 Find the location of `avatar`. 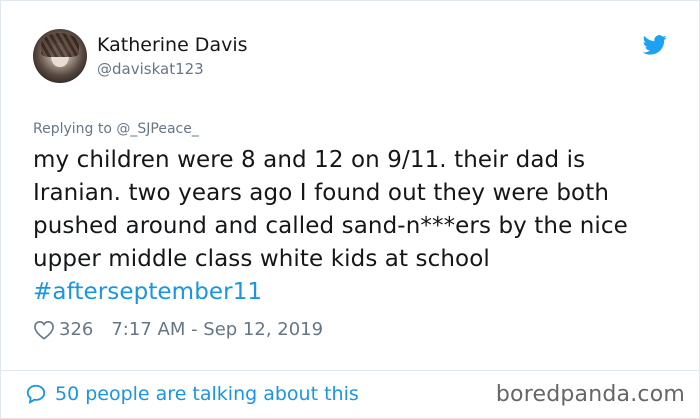

avatar is located at coordinates (60, 56).